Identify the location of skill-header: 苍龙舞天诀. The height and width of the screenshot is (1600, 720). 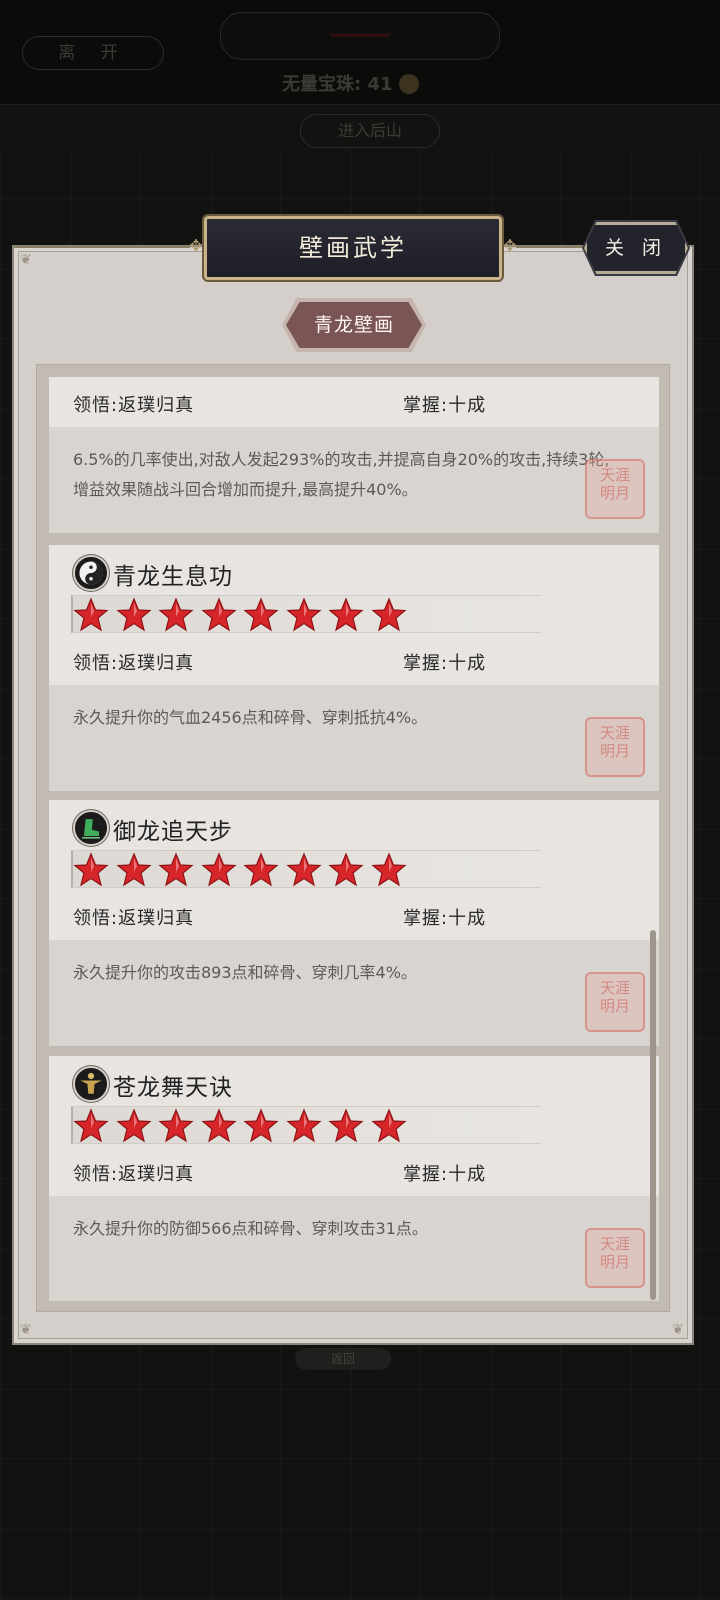
(354, 1101).